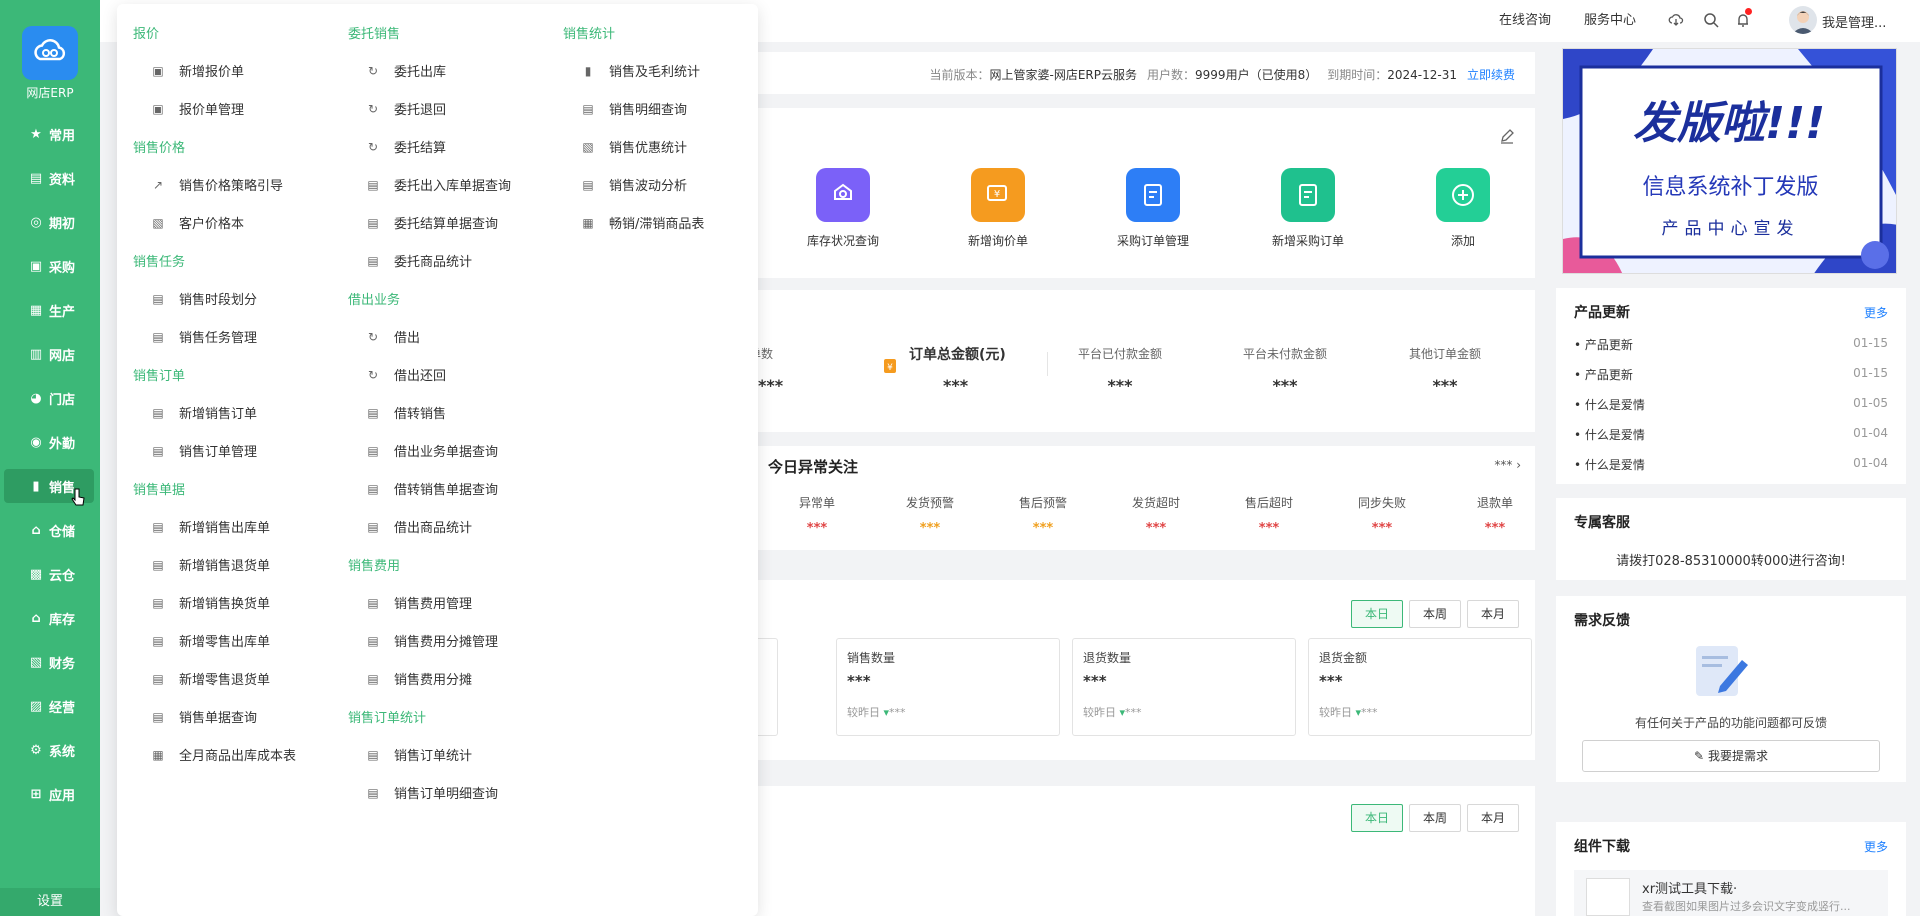 The height and width of the screenshot is (916, 1920). I want to click on sidebar-item-0: ★ 常用, so click(49, 134).